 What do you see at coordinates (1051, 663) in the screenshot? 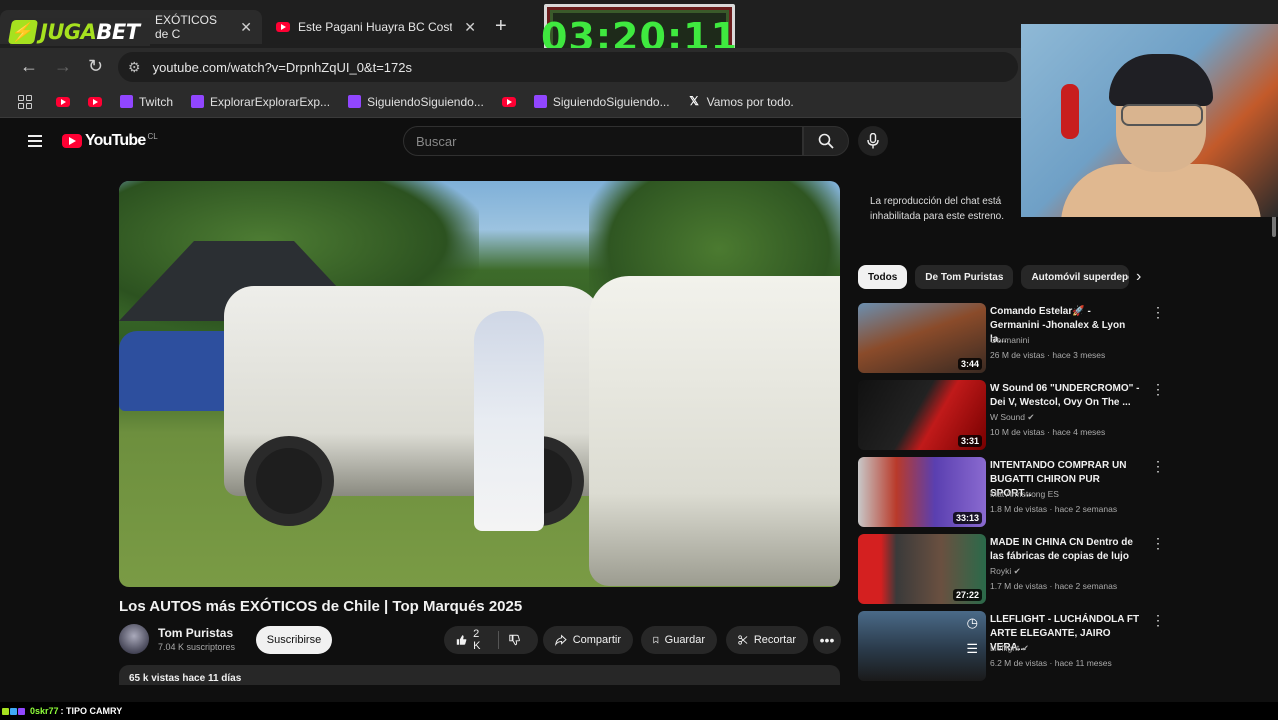
I see `rec-meta: 6.2 M de vistas · hace 11 meses` at bounding box center [1051, 663].